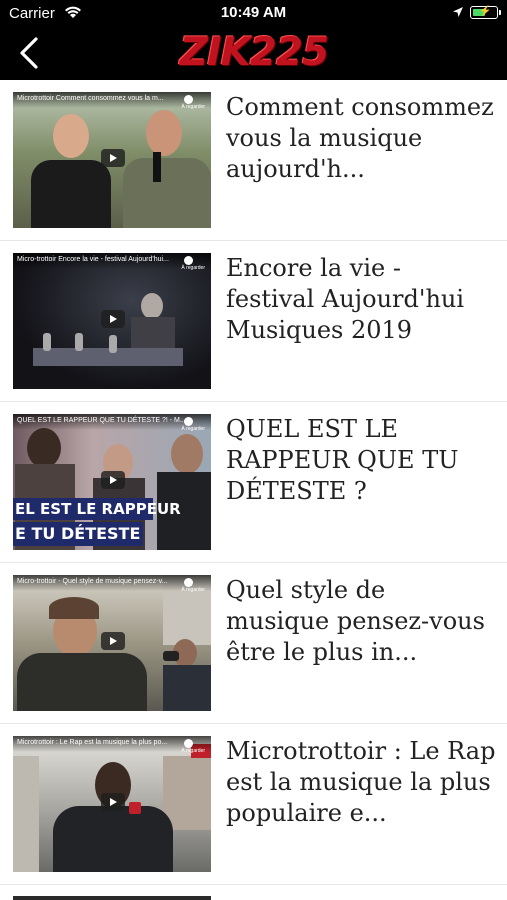 The image size is (507, 900). I want to click on status-bar: Carrier 10:49 AM ⚡, so click(253, 14).